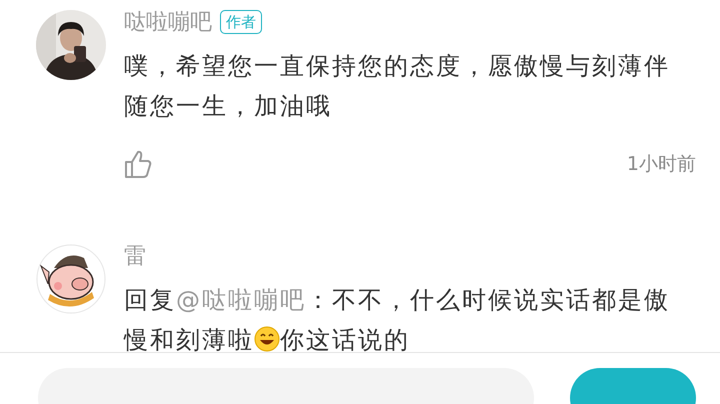 The height and width of the screenshot is (404, 720). Describe the element at coordinates (241, 22) in the screenshot. I see `author-badge: 作者` at that location.